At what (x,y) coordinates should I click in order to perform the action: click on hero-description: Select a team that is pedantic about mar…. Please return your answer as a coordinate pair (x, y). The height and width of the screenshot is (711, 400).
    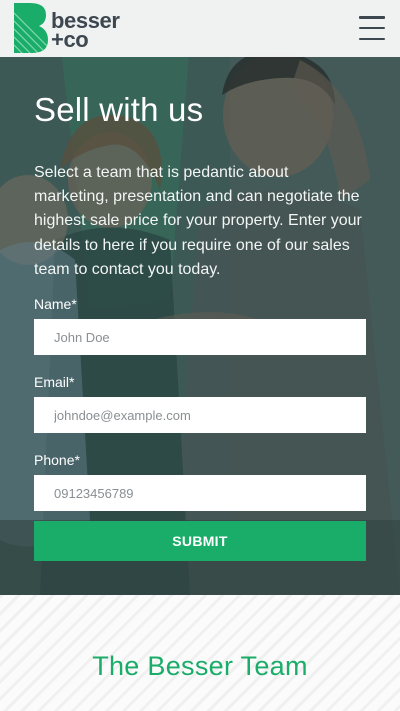
    Looking at the image, I should click on (198, 221).